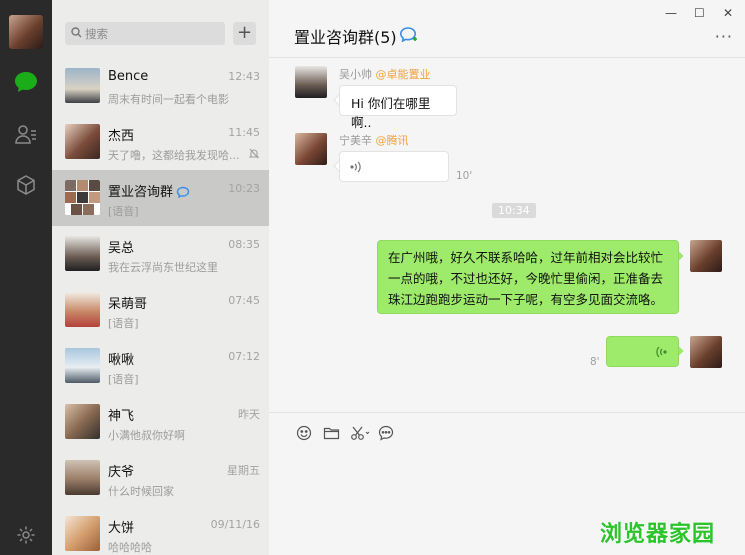  Describe the element at coordinates (96, 34) in the screenshot. I see `search-placeholder: 搜索` at that location.